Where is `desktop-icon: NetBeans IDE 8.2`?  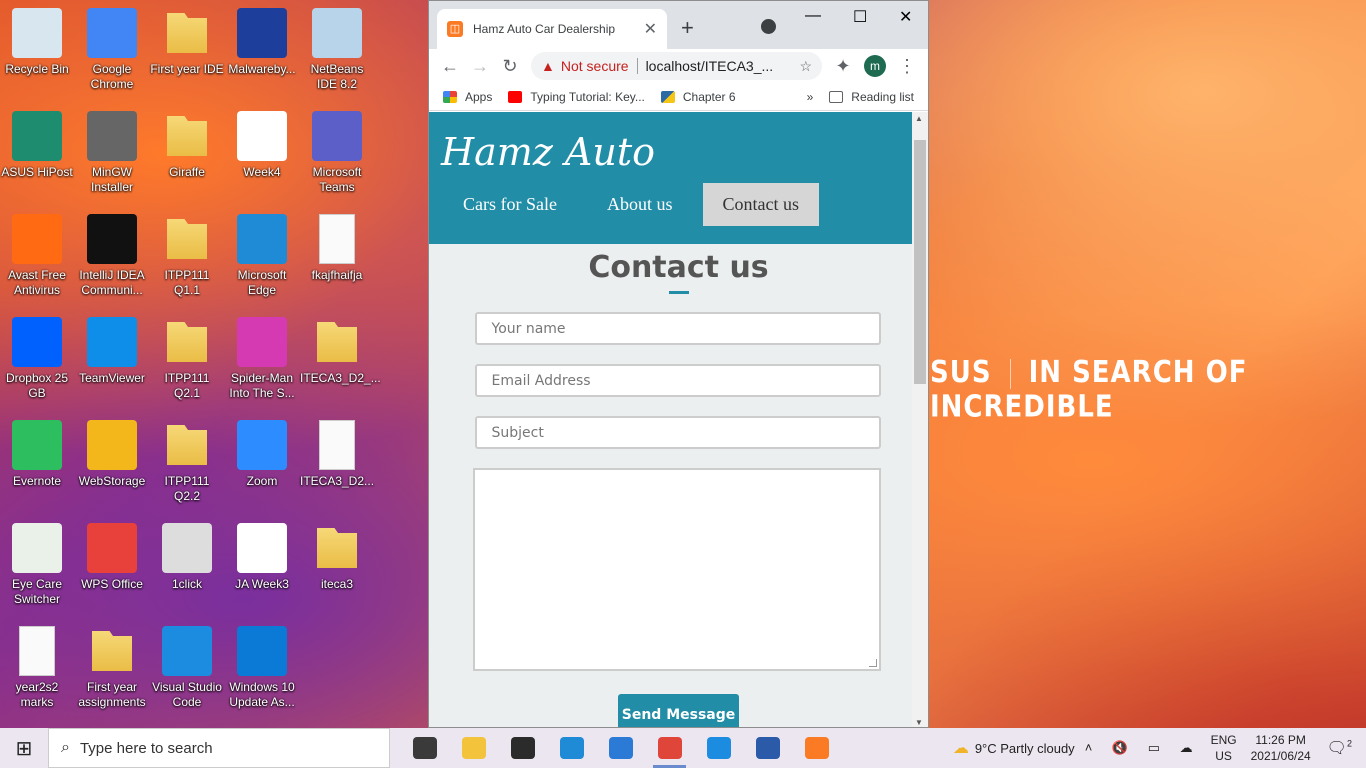 desktop-icon: NetBeans IDE 8.2 is located at coordinates (337, 50).